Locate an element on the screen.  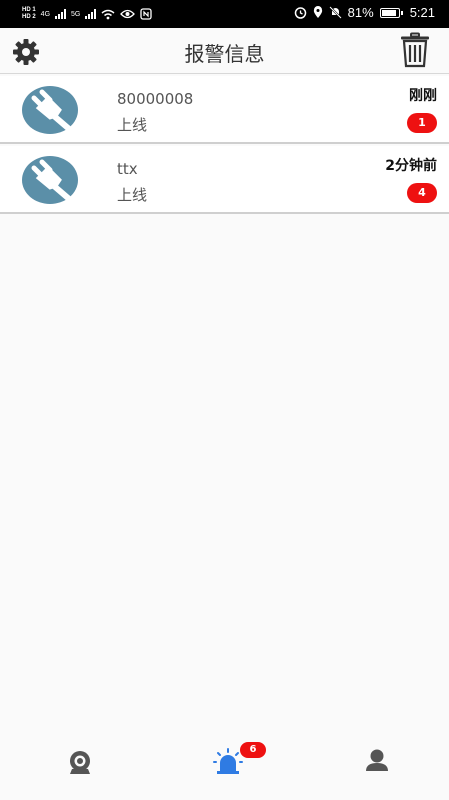
status-bar: HD 1 HD 2 4G 5G 81% 5:21 is located at coordinates (224, 14).